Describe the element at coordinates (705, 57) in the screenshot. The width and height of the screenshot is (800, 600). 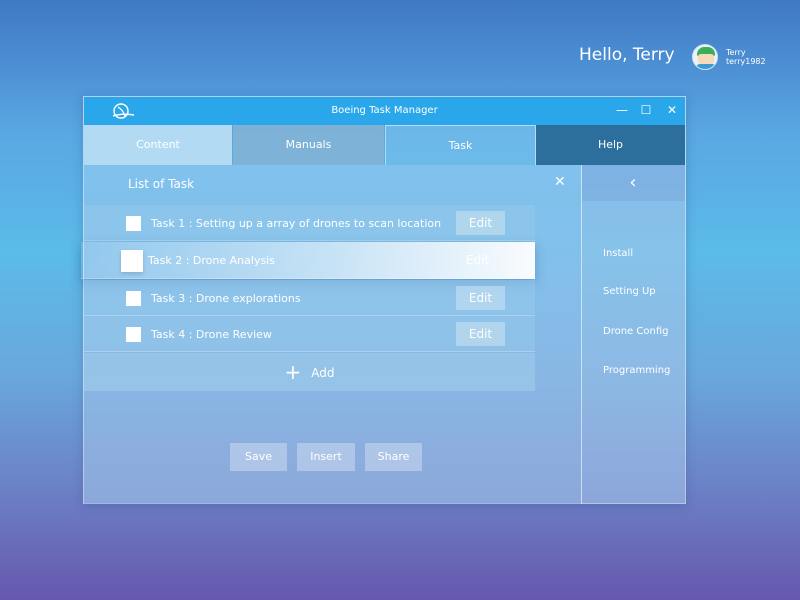
I see `avatar` at that location.